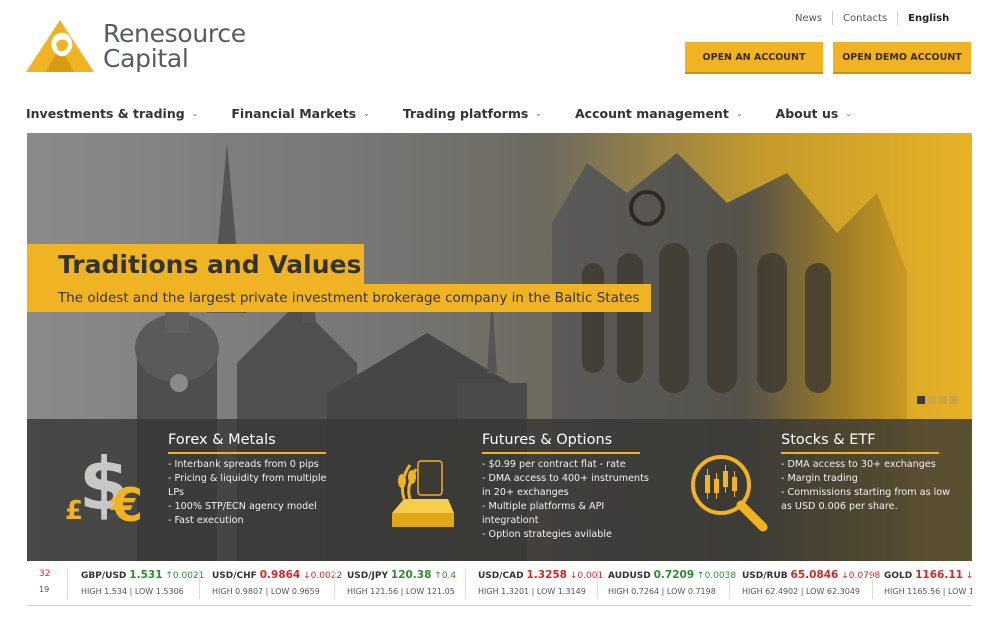 This screenshot has height=624, width=1000. Describe the element at coordinates (60, 46) in the screenshot. I see `logo-mark-icon` at that location.